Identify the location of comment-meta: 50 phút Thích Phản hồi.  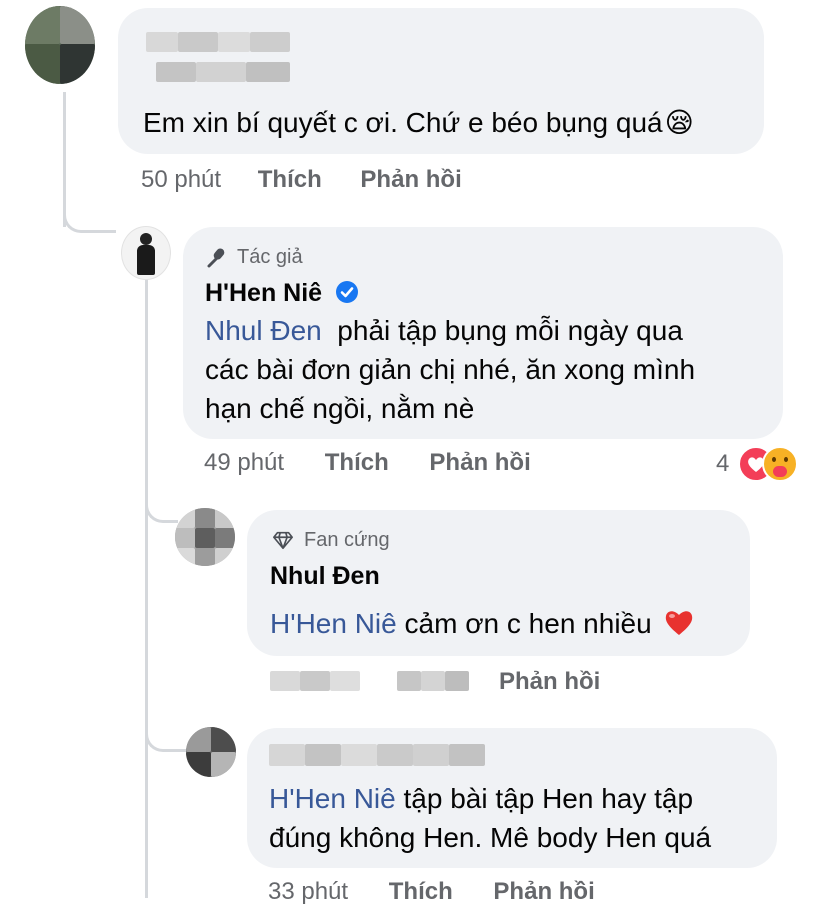
(301, 180).